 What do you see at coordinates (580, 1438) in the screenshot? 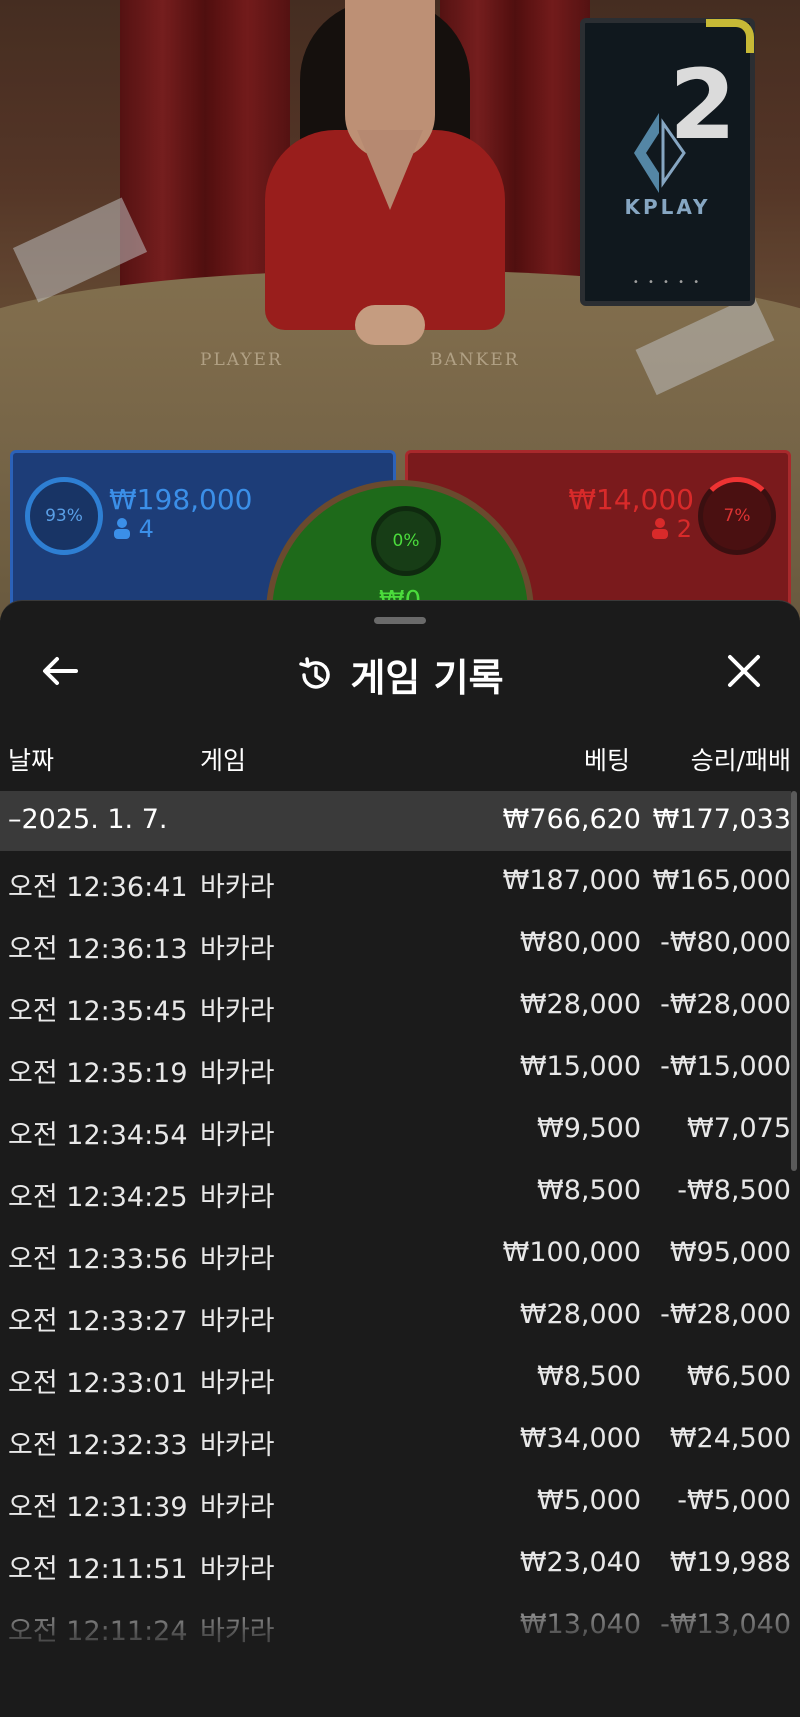
I see `row-bet: ₩34,000` at bounding box center [580, 1438].